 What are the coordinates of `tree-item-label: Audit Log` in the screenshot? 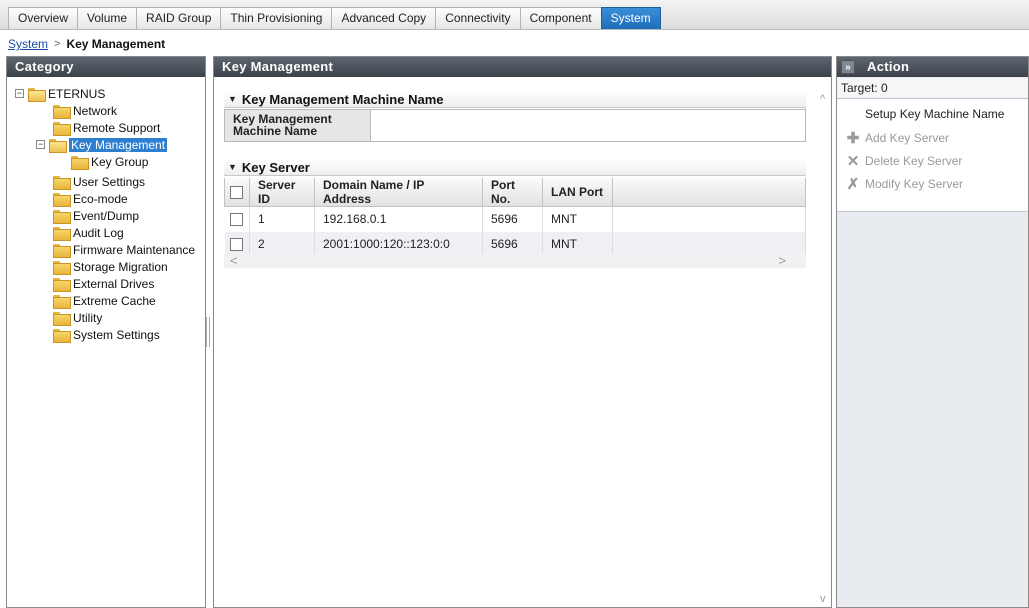 It's located at (98, 232).